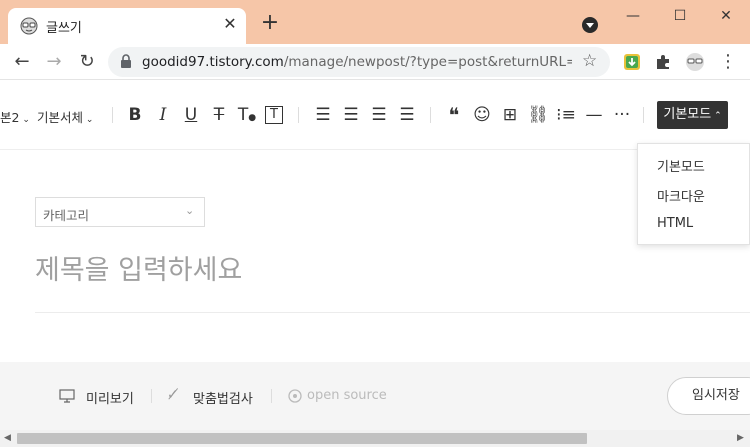 The height and width of the screenshot is (447, 750). Describe the element at coordinates (29, 26) in the screenshot. I see `tistory-favicon-icon` at that location.